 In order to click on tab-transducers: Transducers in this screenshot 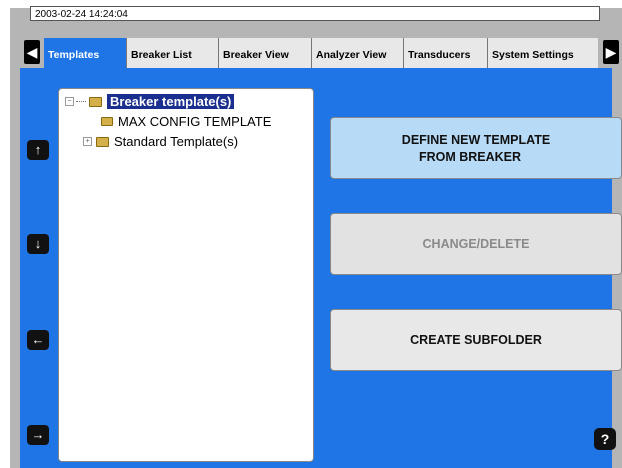, I will do `click(445, 53)`.